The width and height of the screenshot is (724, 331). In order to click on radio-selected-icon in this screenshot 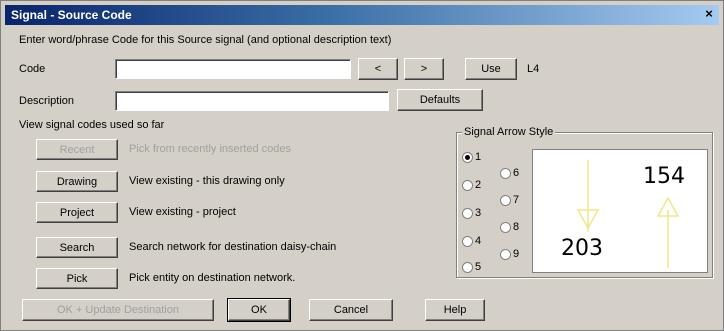, I will do `click(467, 157)`.